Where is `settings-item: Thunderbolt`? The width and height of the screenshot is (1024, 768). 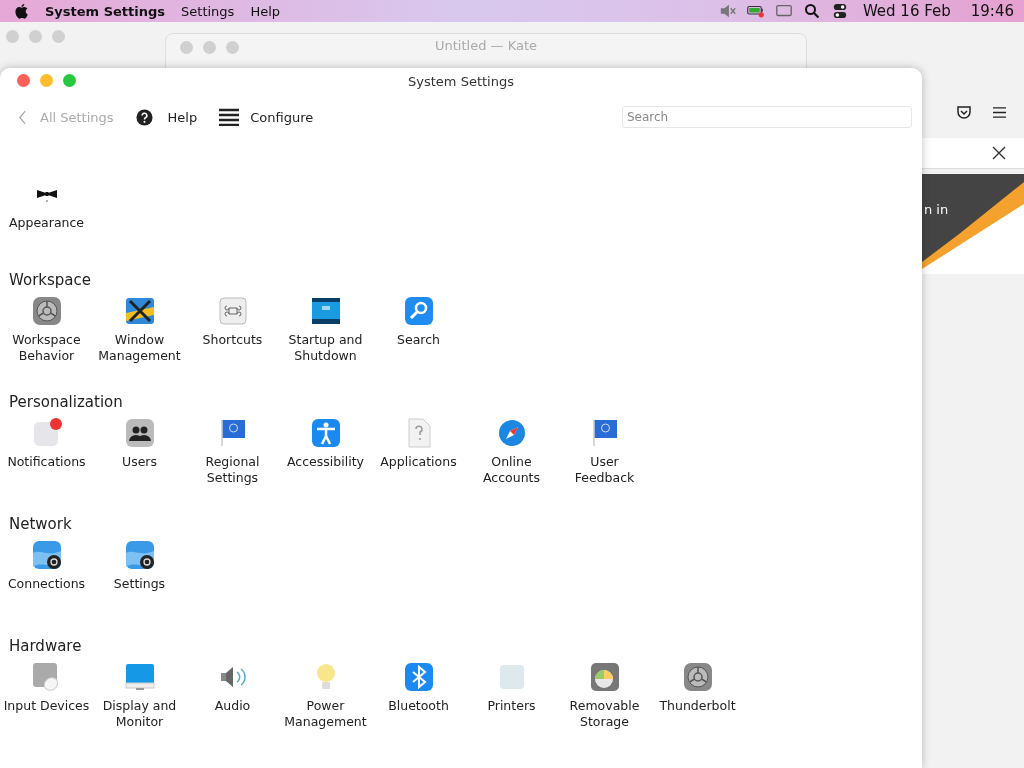 settings-item: Thunderbolt is located at coordinates (697, 695).